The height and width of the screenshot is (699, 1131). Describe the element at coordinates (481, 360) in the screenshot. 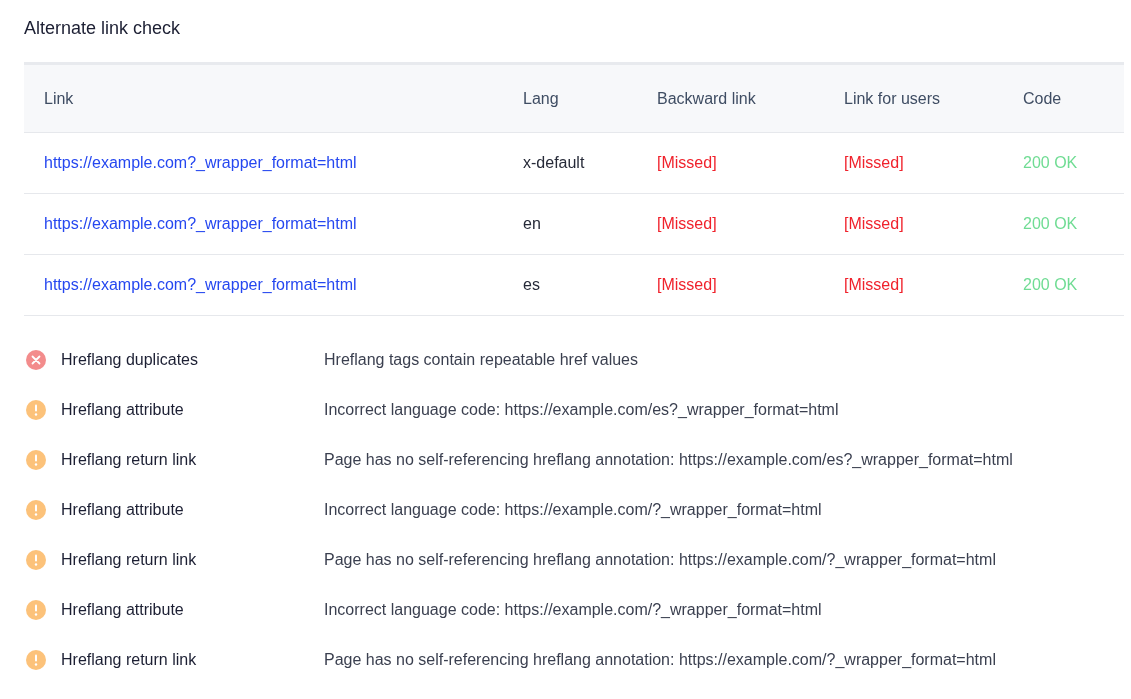

I see `issue-description: Hreflang tags contain repeatable href values` at that location.